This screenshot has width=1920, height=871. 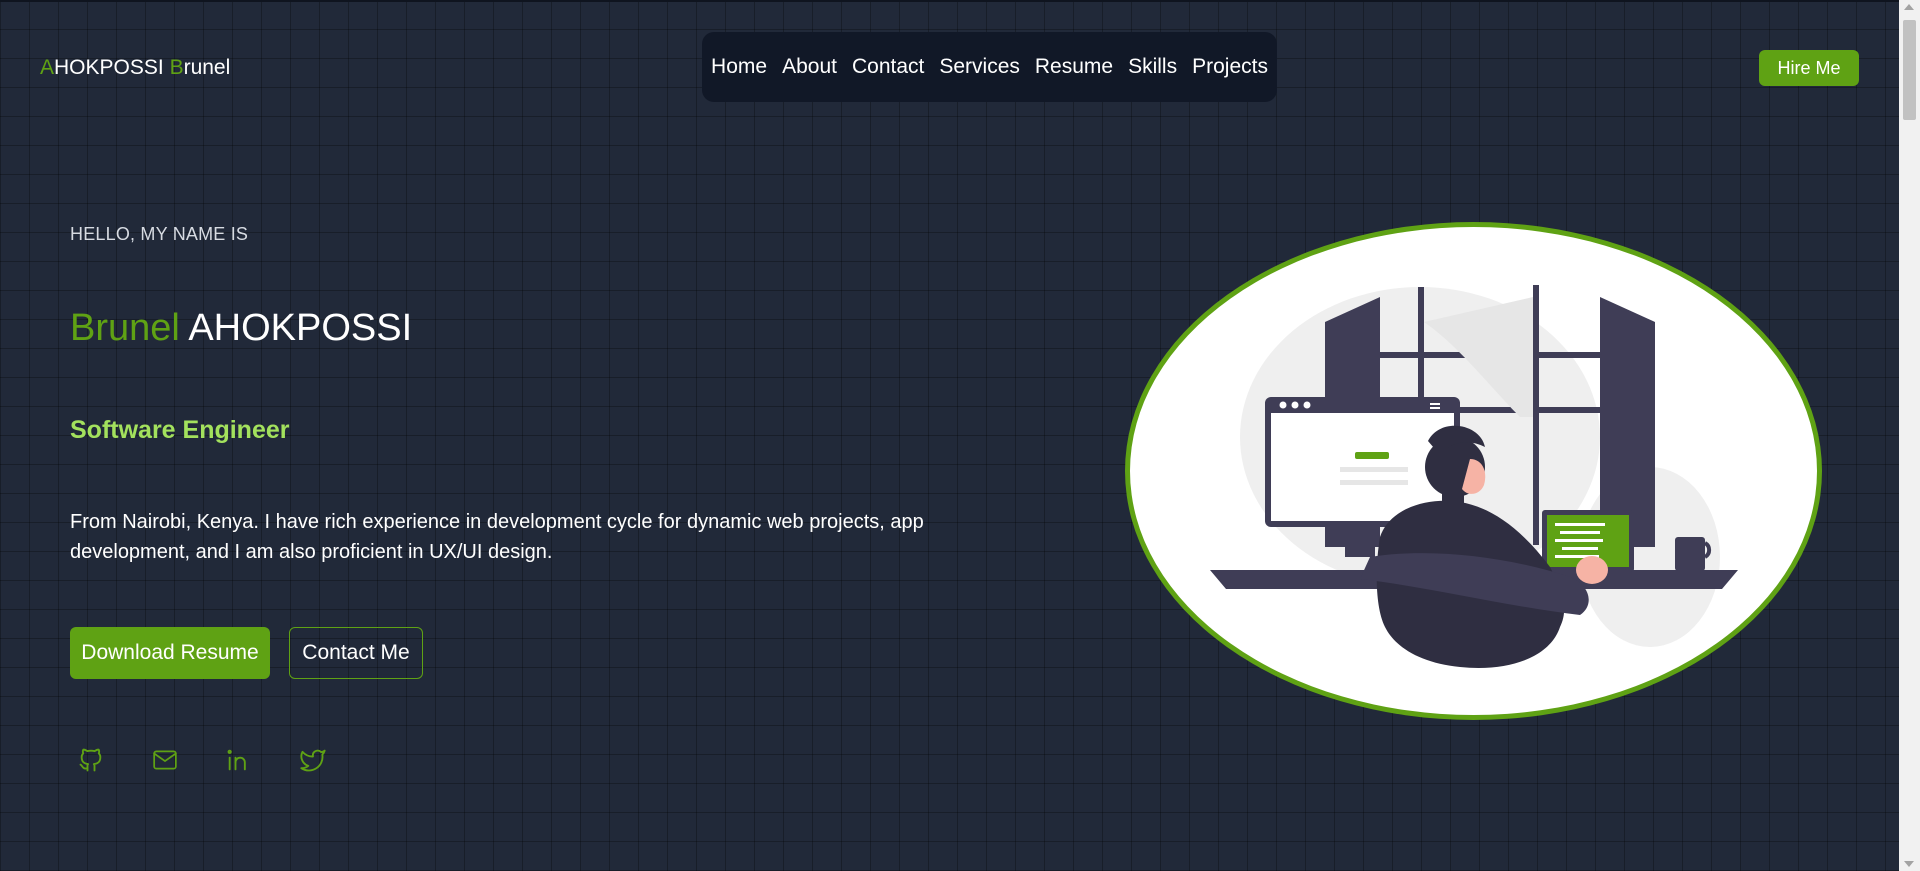 What do you see at coordinates (313, 760) in the screenshot?
I see `twitter-icon` at bounding box center [313, 760].